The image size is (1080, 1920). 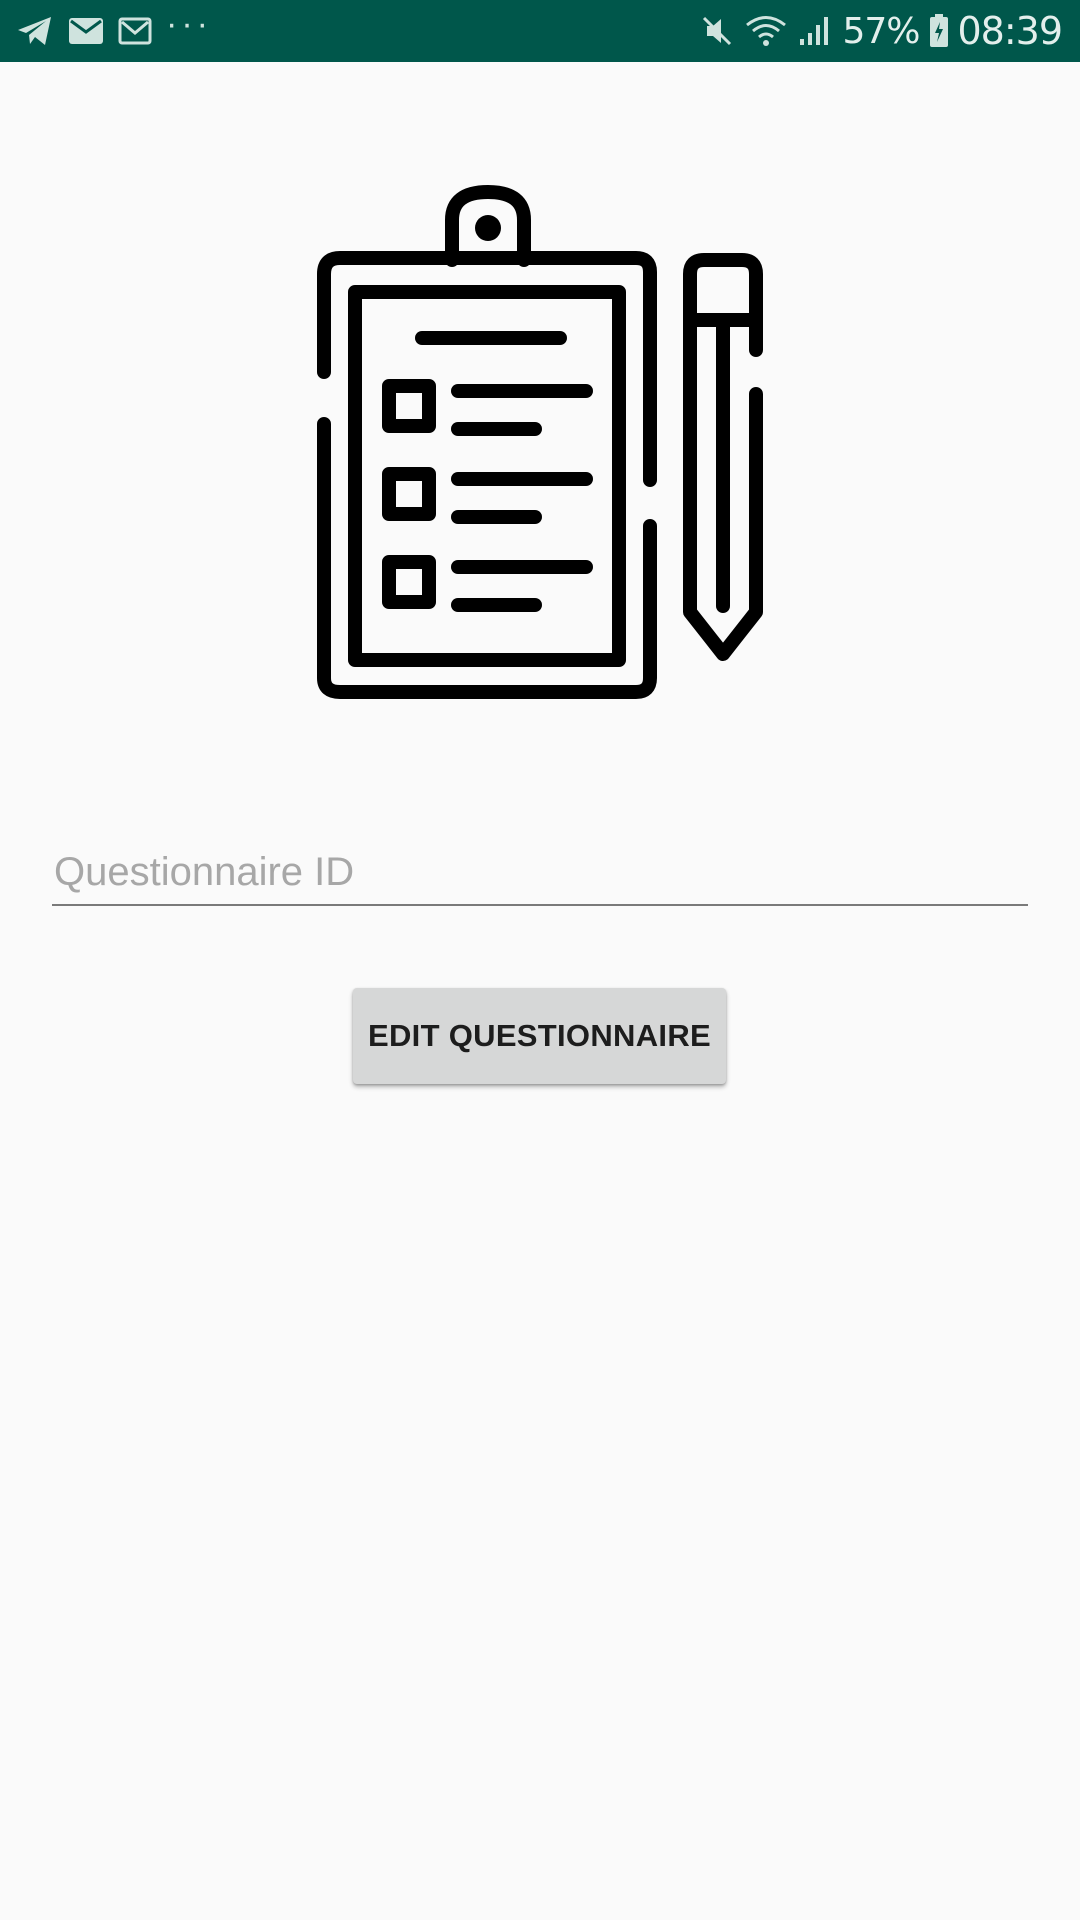 I want to click on system-icons: 57% 08:39, so click(x=876, y=31).